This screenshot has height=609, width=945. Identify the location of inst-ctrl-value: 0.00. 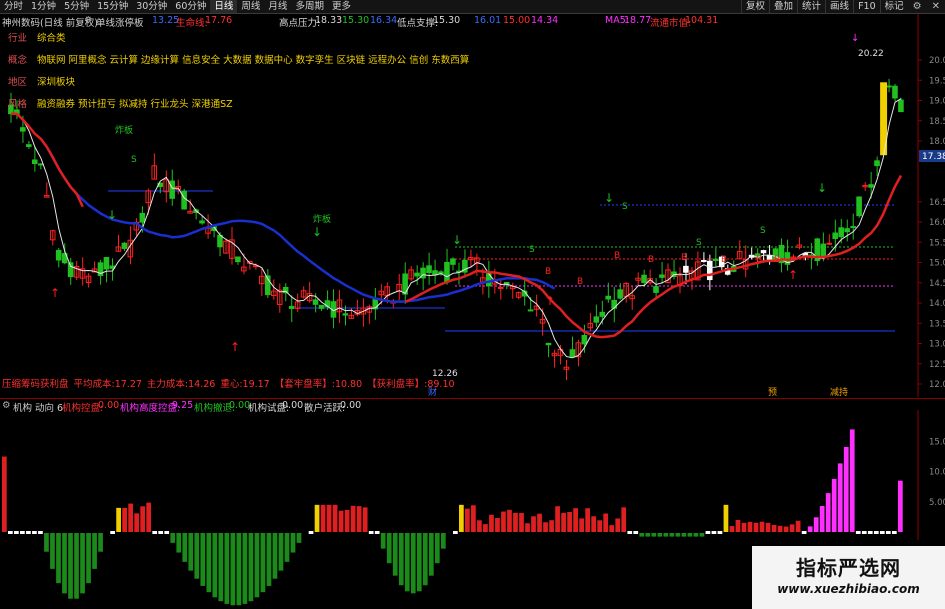
(109, 405).